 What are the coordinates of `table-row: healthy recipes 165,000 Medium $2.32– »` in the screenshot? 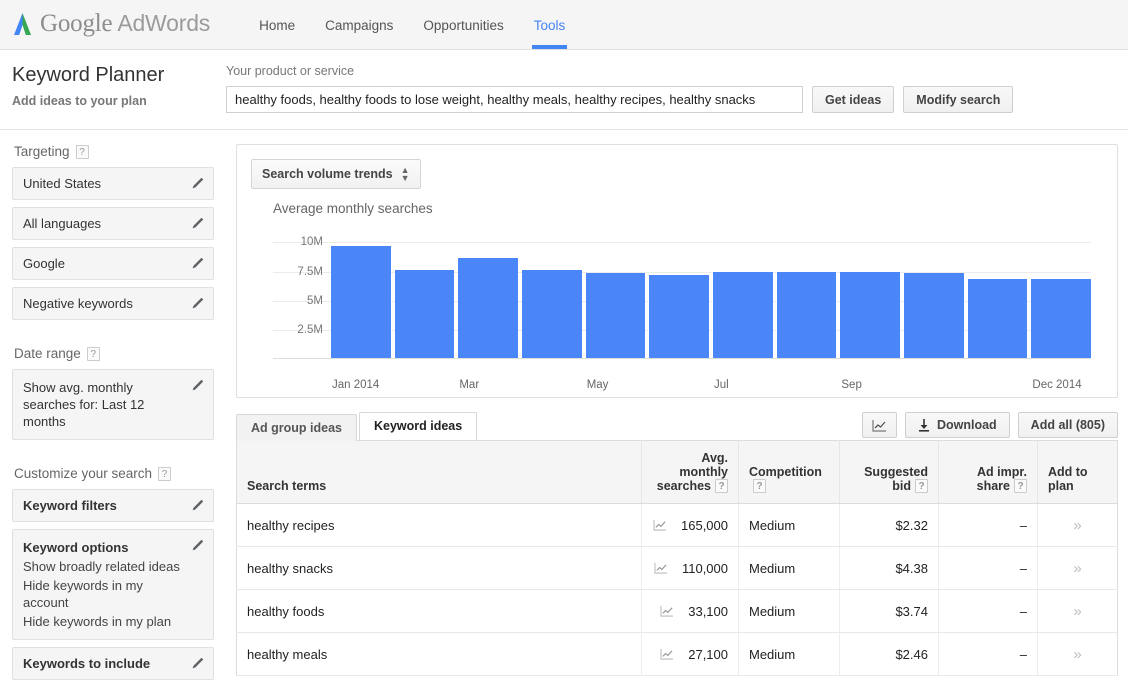 It's located at (677, 525).